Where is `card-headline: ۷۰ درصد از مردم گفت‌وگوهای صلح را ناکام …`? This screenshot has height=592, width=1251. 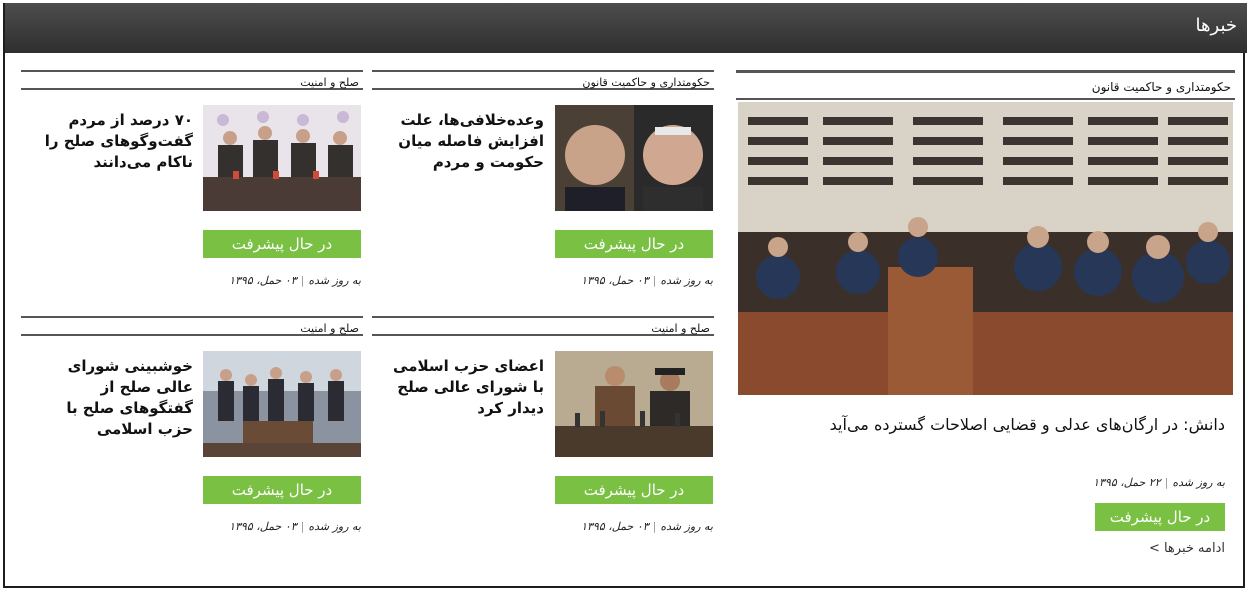 card-headline: ۷۰ درصد از مردم گفت‌وگوهای صلح را ناکام … is located at coordinates (110, 141).